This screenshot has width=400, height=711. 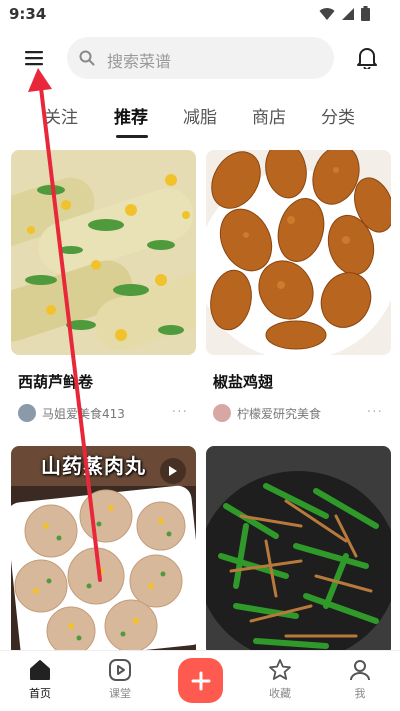 What do you see at coordinates (279, 413) in the screenshot?
I see `author-name: 柠檬爱研究美食` at bounding box center [279, 413].